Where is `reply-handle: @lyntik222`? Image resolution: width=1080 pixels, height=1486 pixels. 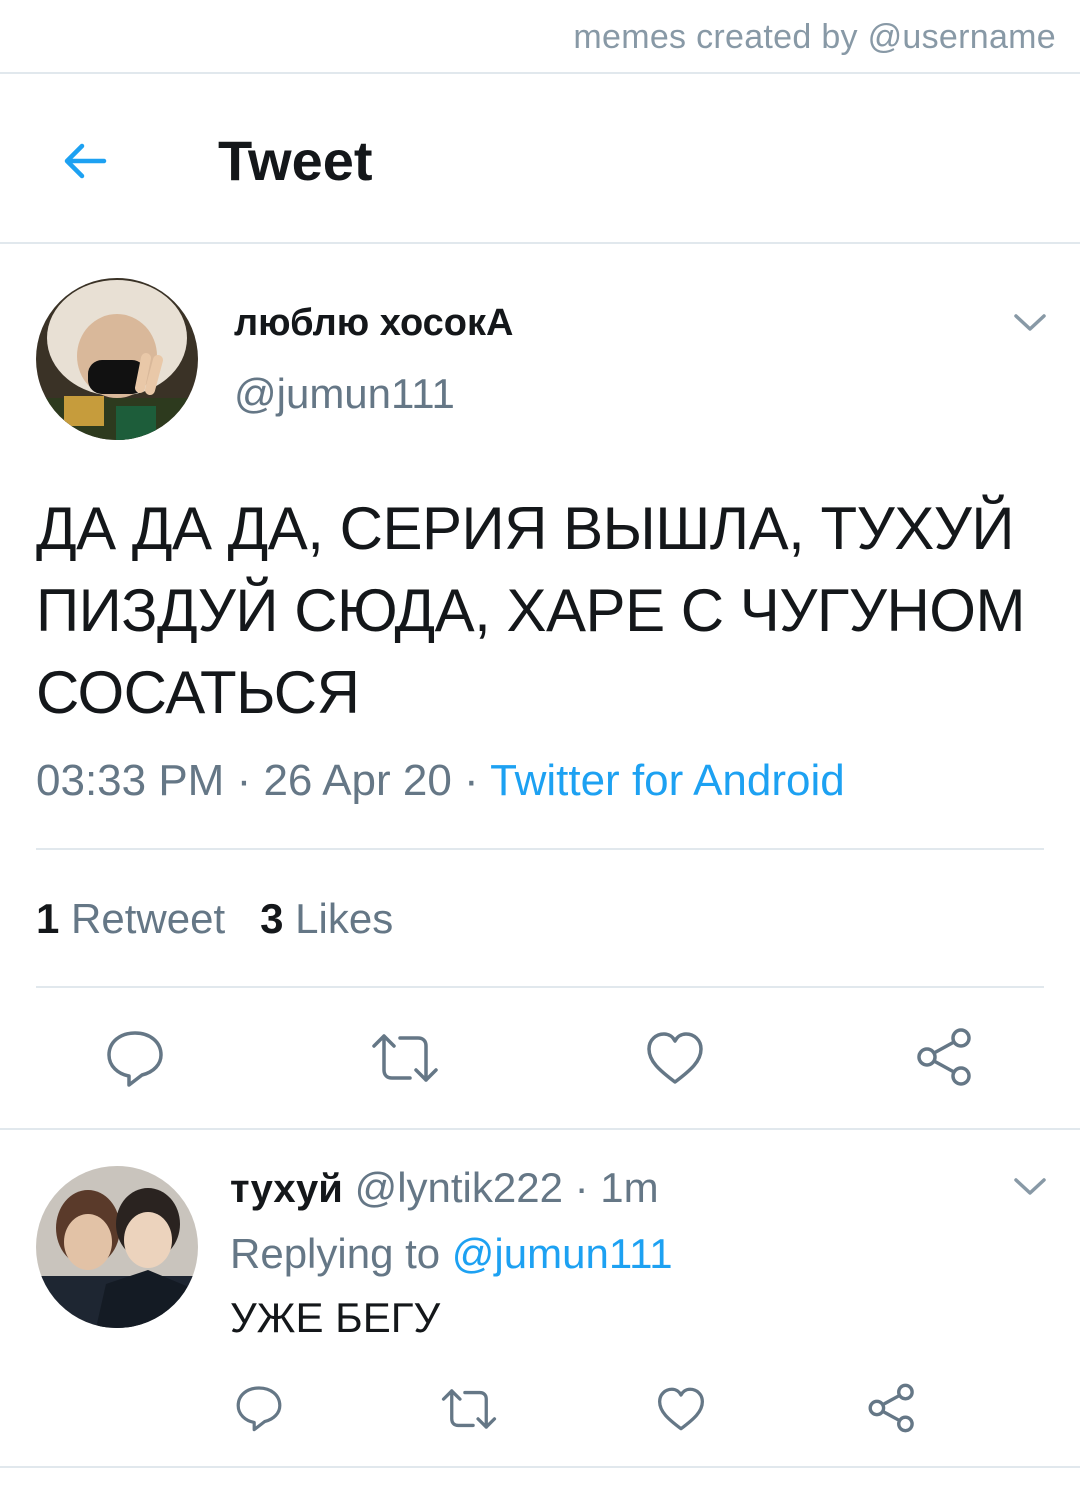
reply-handle: @lyntik222 is located at coordinates (459, 1187).